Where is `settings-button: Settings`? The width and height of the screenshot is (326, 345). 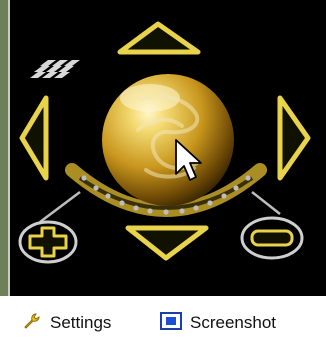 settings-button: Settings is located at coordinates (66, 323).